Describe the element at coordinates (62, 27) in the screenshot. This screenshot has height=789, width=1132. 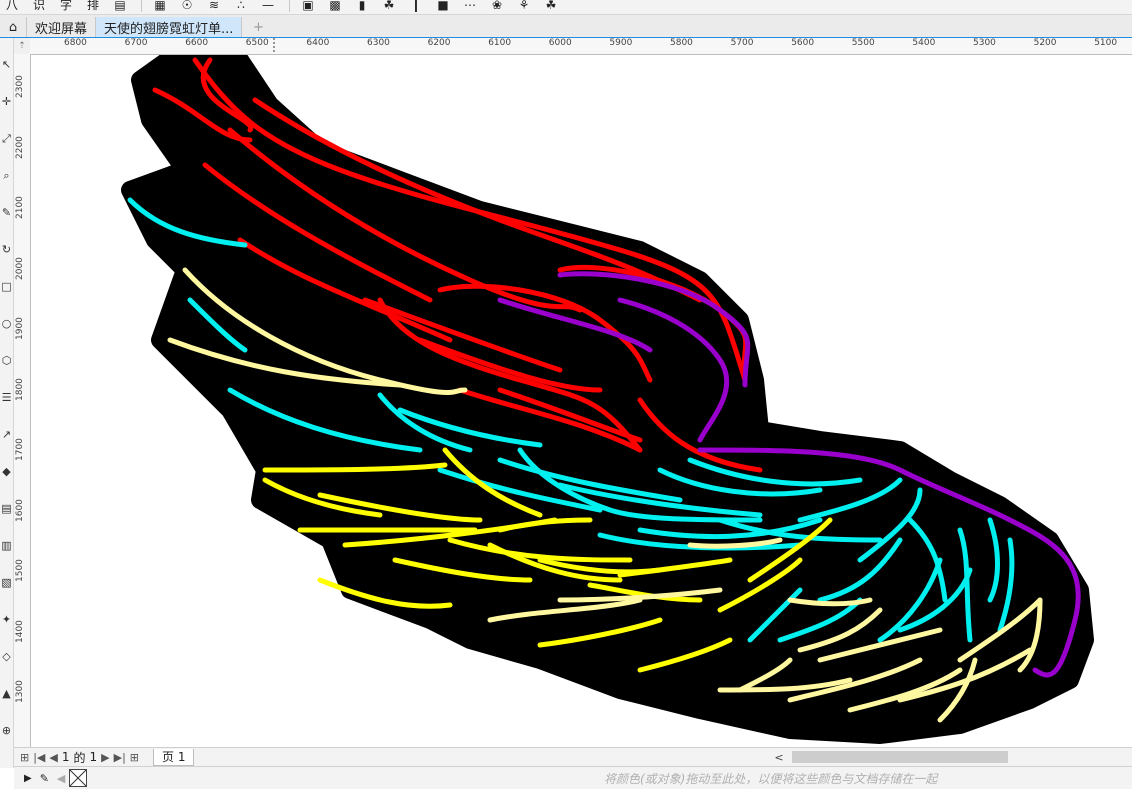
I see `tab-welcome-screen: 欢迎屏幕` at that location.